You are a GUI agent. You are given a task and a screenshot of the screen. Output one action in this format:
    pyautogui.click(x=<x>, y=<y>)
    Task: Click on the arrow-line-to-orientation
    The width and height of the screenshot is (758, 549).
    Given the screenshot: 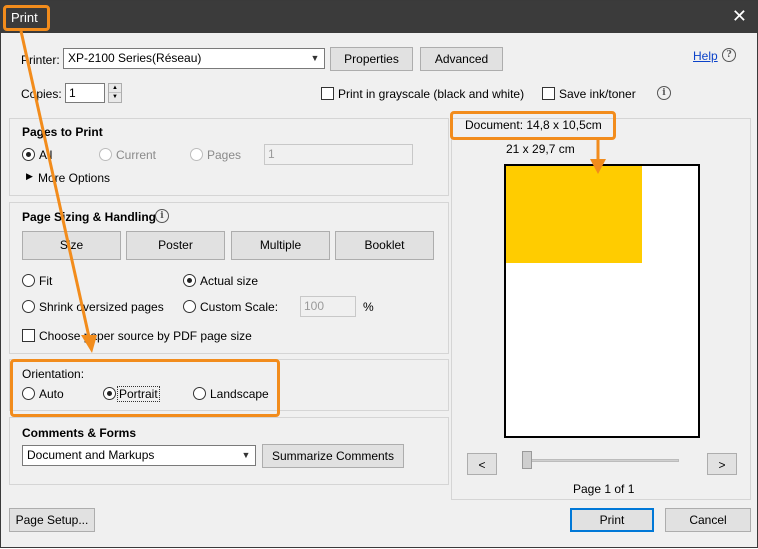 What is the action you would take?
    pyautogui.click(x=55, y=184)
    